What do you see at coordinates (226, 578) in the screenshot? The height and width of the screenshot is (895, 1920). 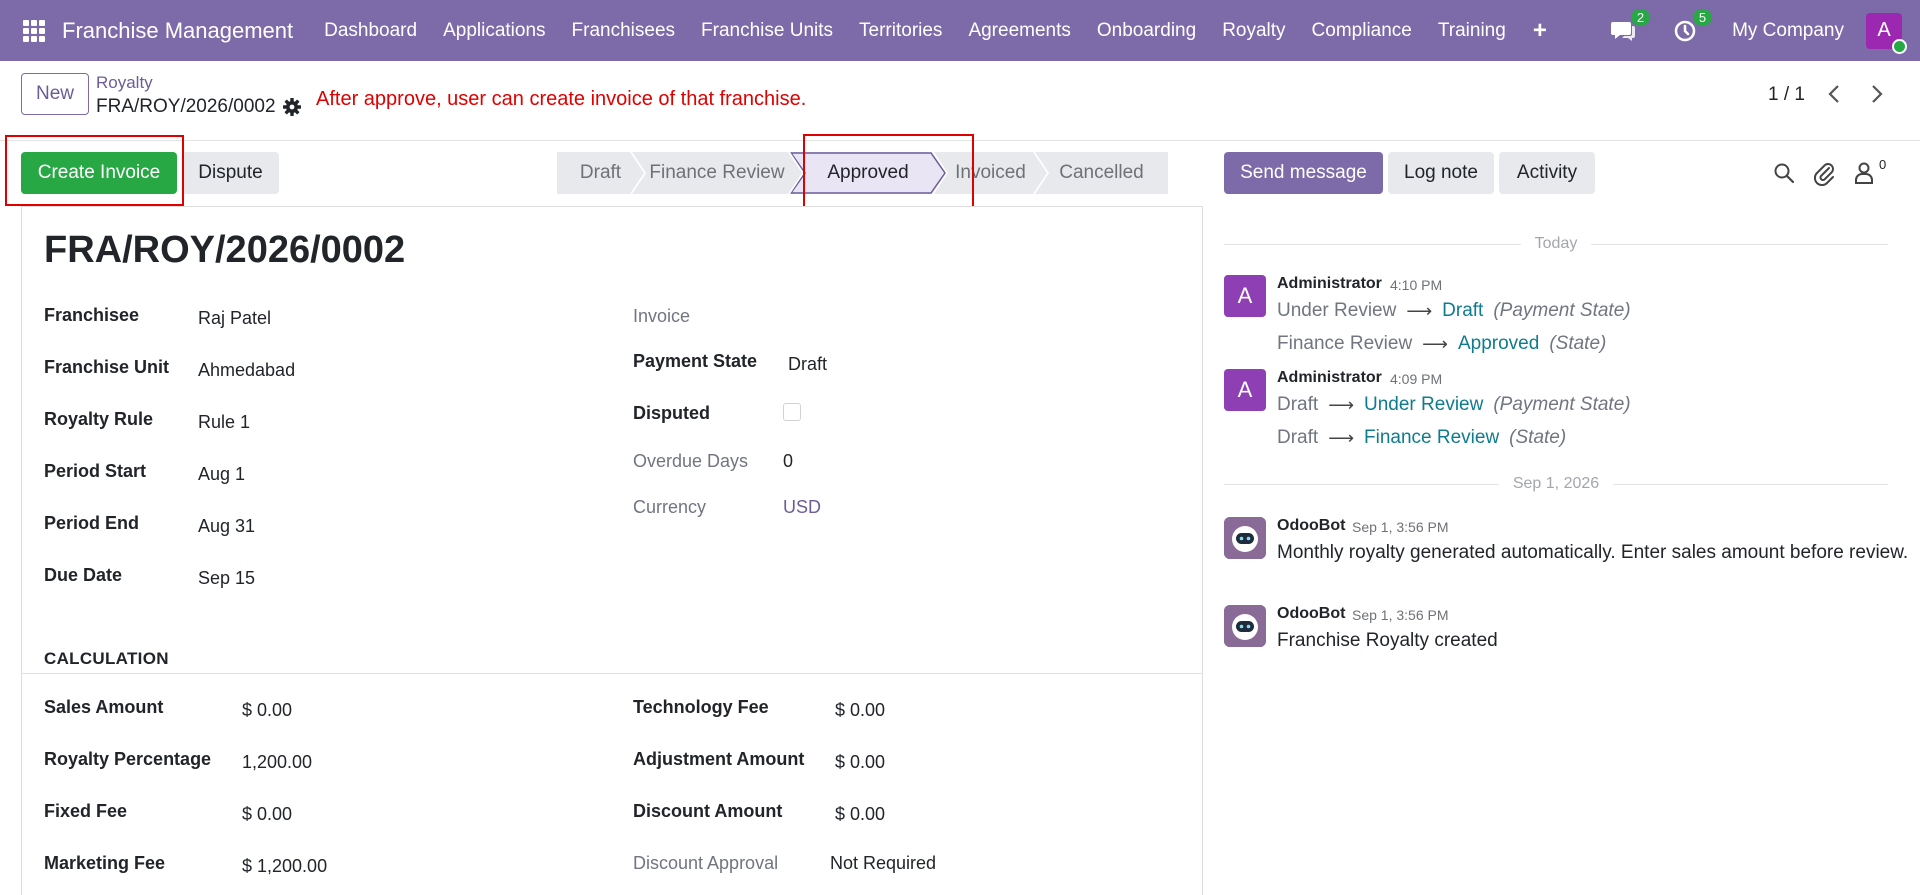 I see `due-date-field: Sep 15` at bounding box center [226, 578].